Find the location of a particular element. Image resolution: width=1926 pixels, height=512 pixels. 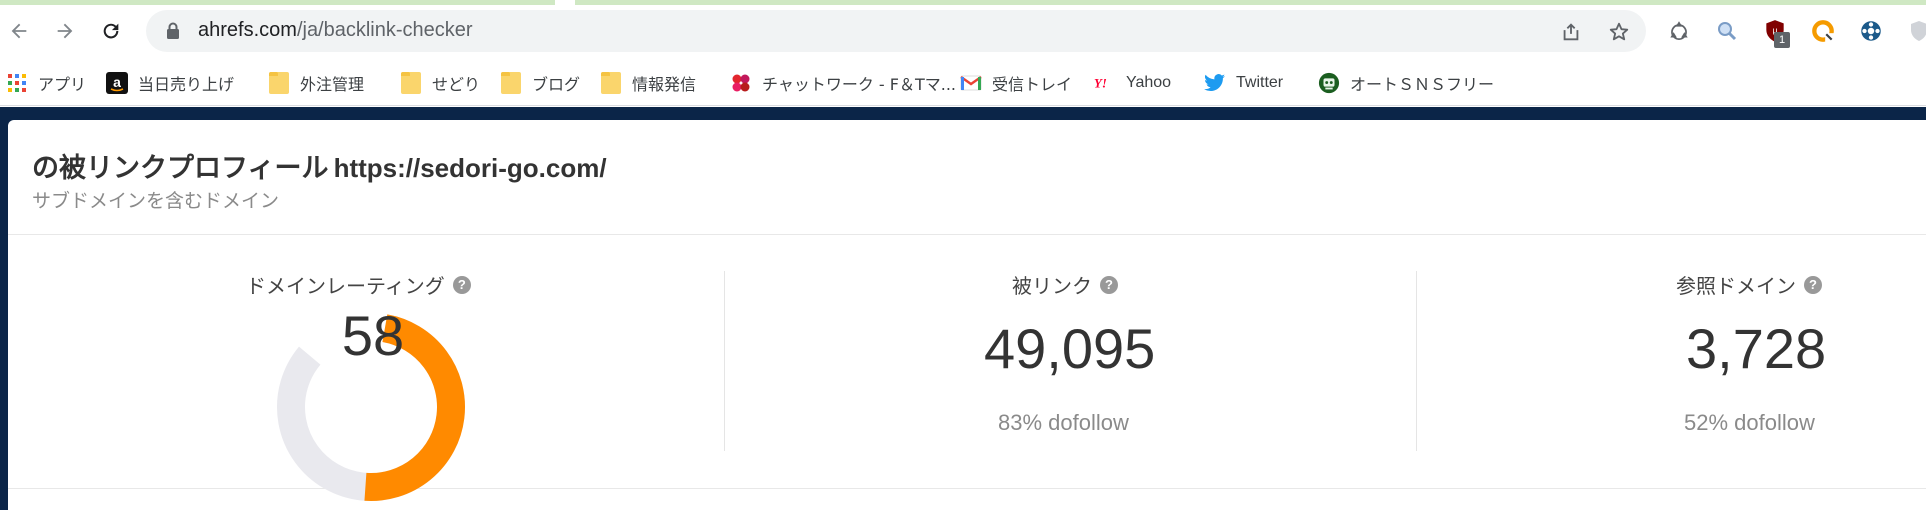

bookmark-label: せどり is located at coordinates (456, 84).